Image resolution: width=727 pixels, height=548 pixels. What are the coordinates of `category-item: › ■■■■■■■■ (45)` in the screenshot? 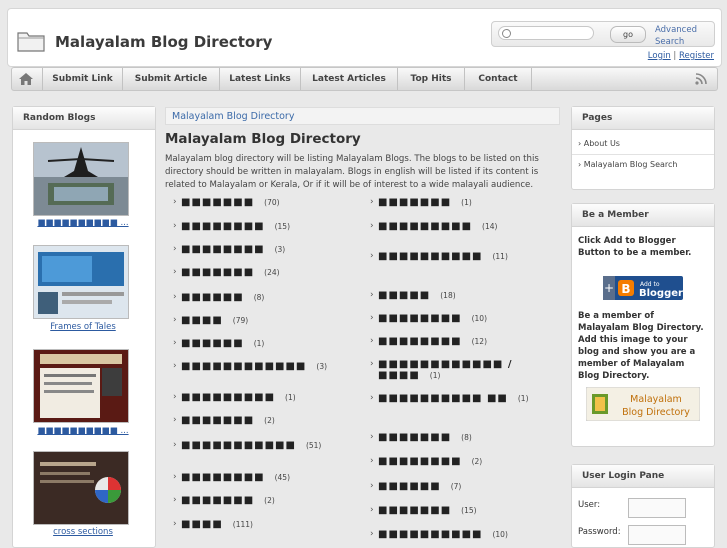 It's located at (264, 477).